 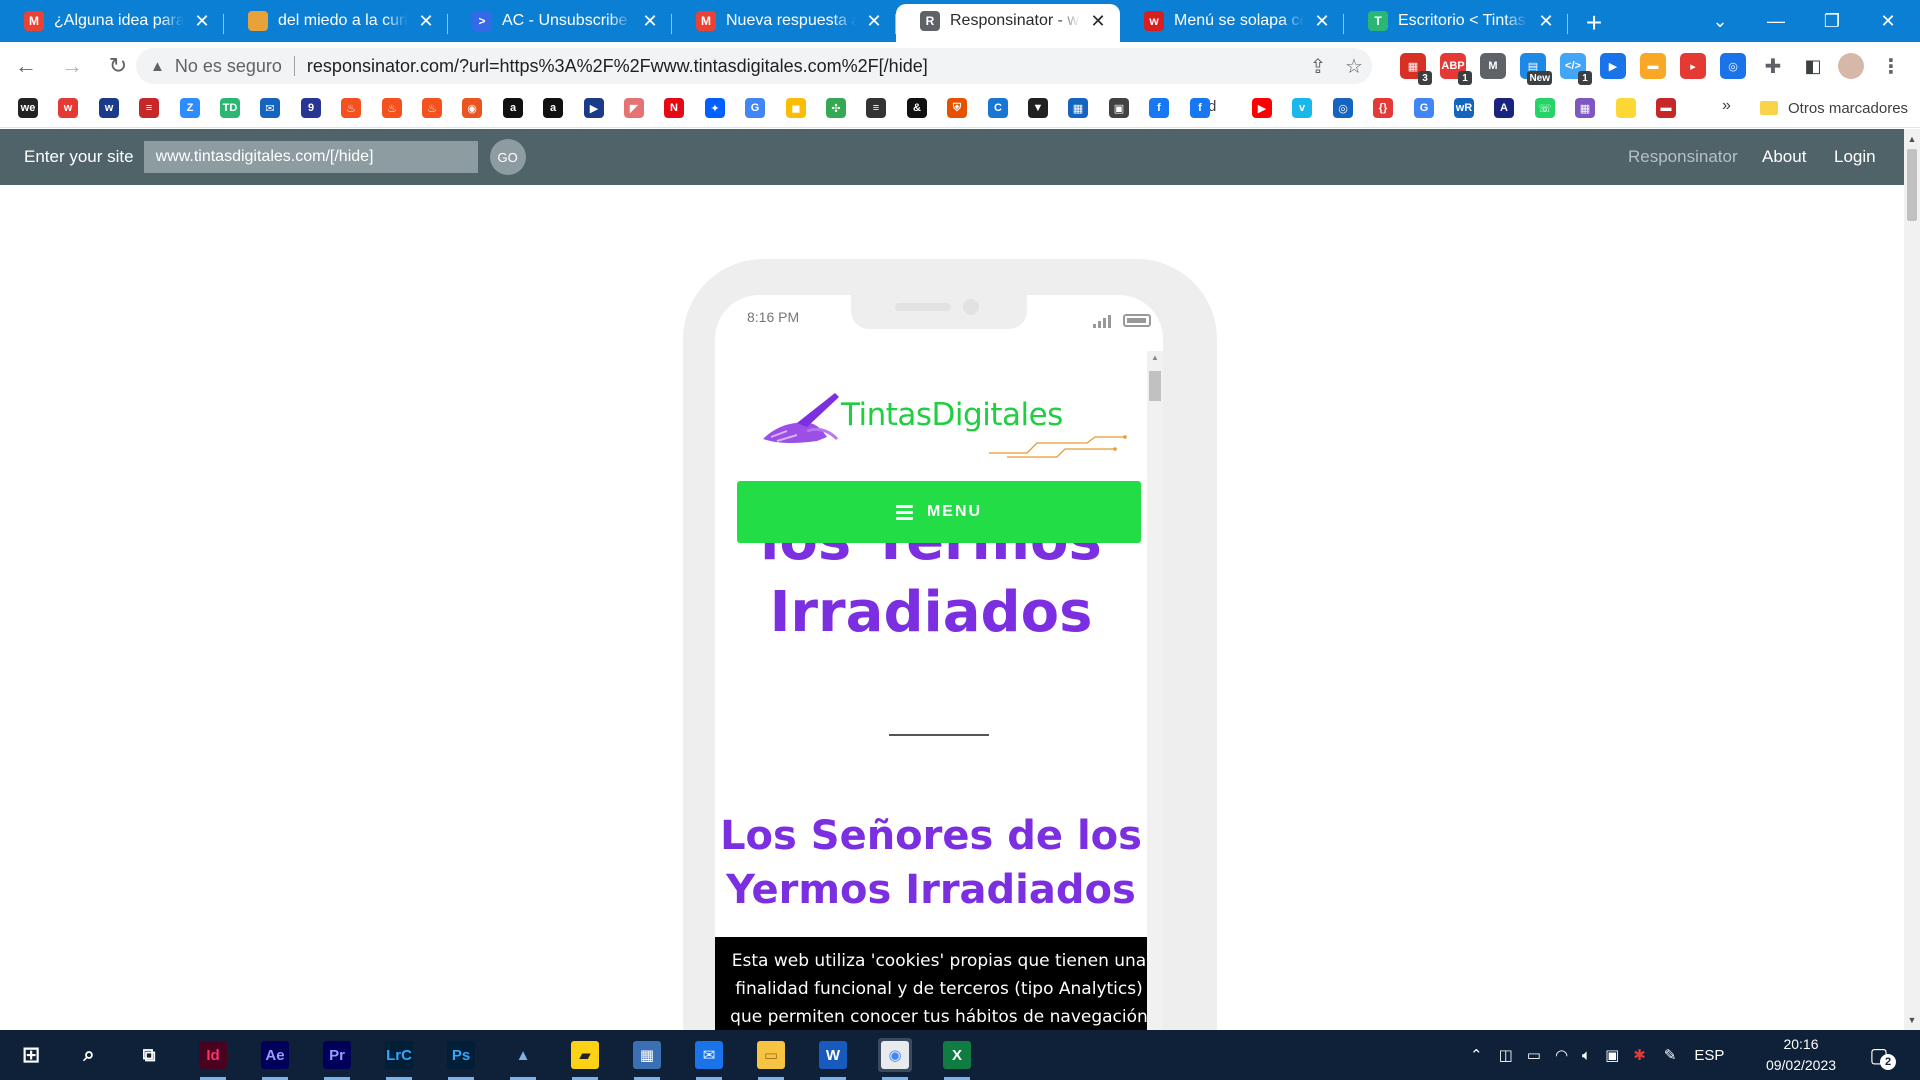 What do you see at coordinates (275, 1059) in the screenshot?
I see `aftereffects-app-icon: Ae` at bounding box center [275, 1059].